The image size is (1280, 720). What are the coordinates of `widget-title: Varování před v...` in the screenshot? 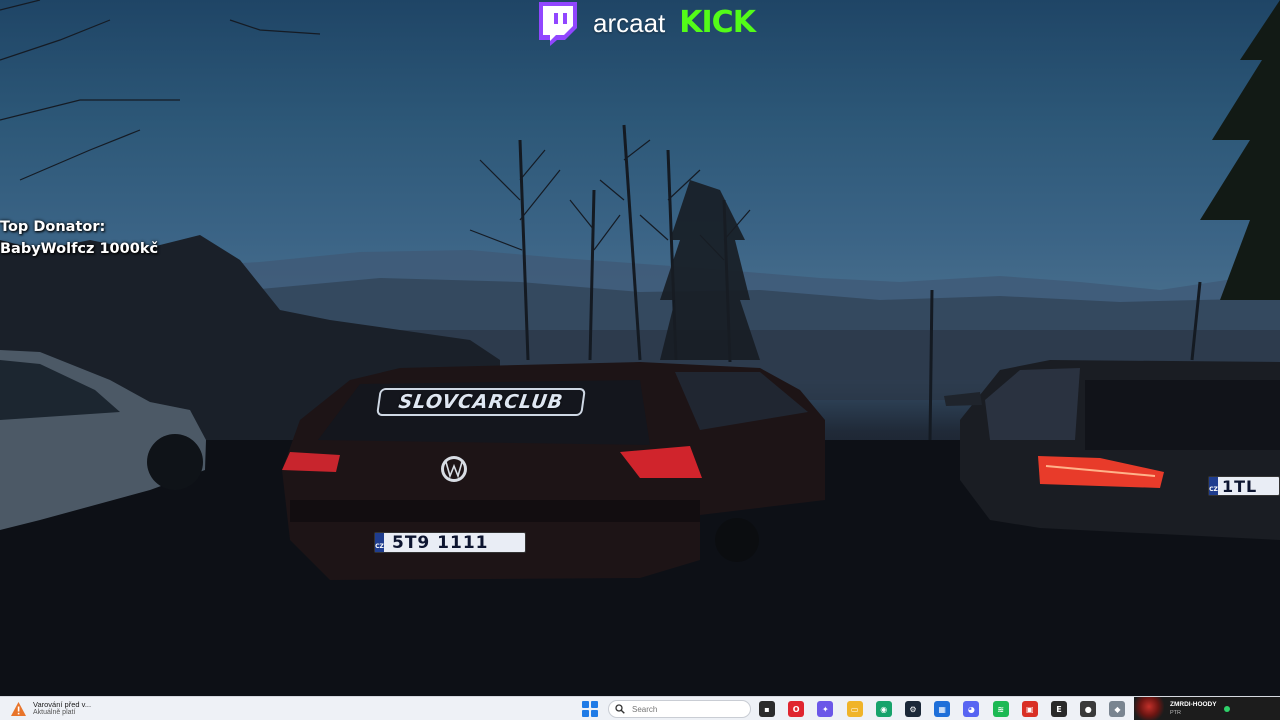 It's located at (62, 704).